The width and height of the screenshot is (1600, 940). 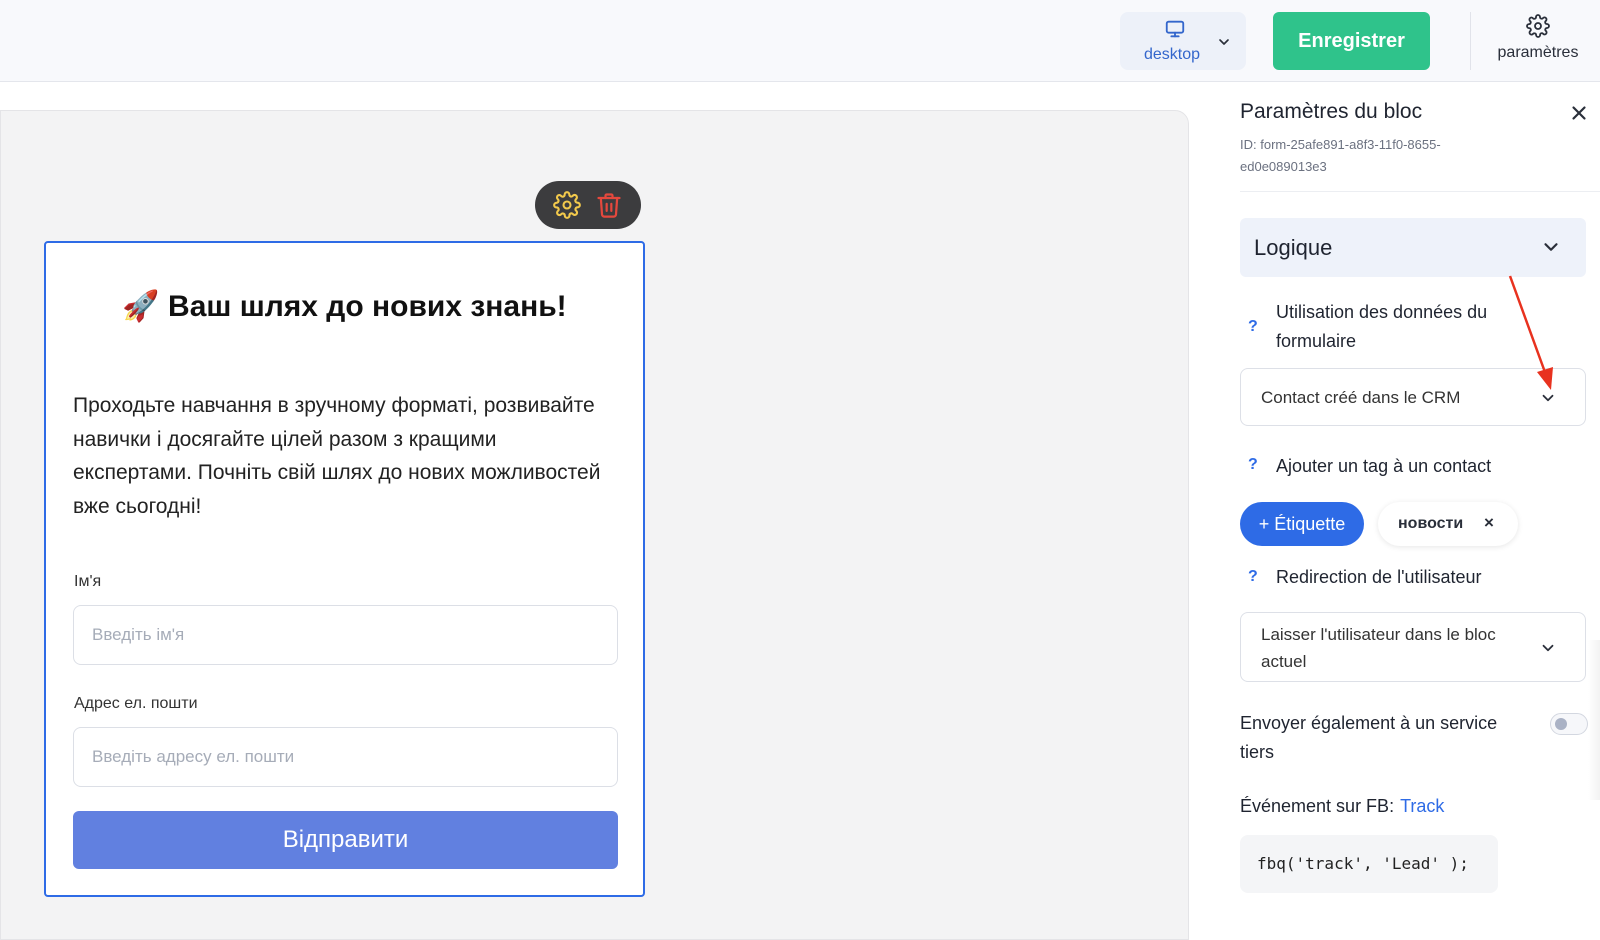 I want to click on annotation-arrow-head, so click(x=1545, y=378).